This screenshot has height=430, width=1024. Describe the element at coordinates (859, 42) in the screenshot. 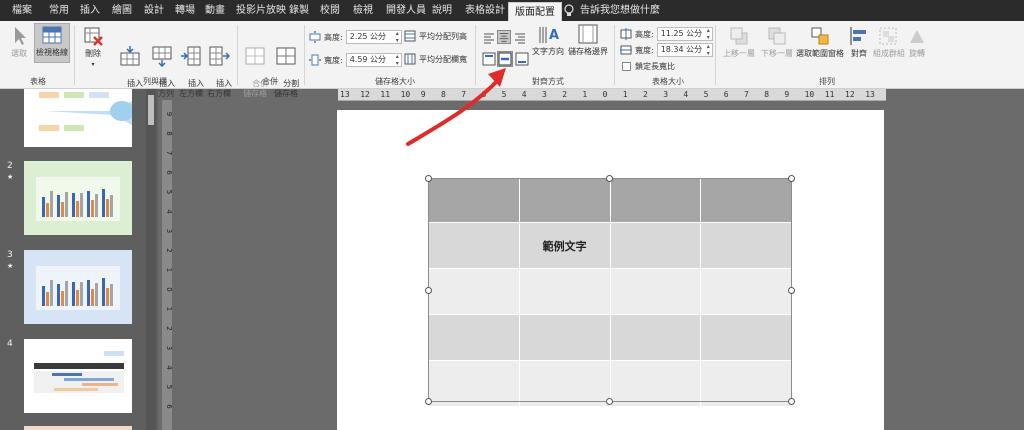

I see `align-button: 對齊` at that location.